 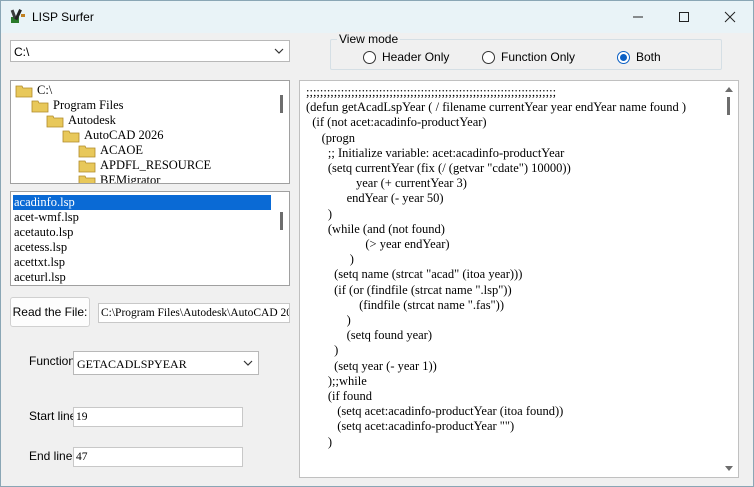 I want to click on drive-combo: C:\, so click(x=150, y=51).